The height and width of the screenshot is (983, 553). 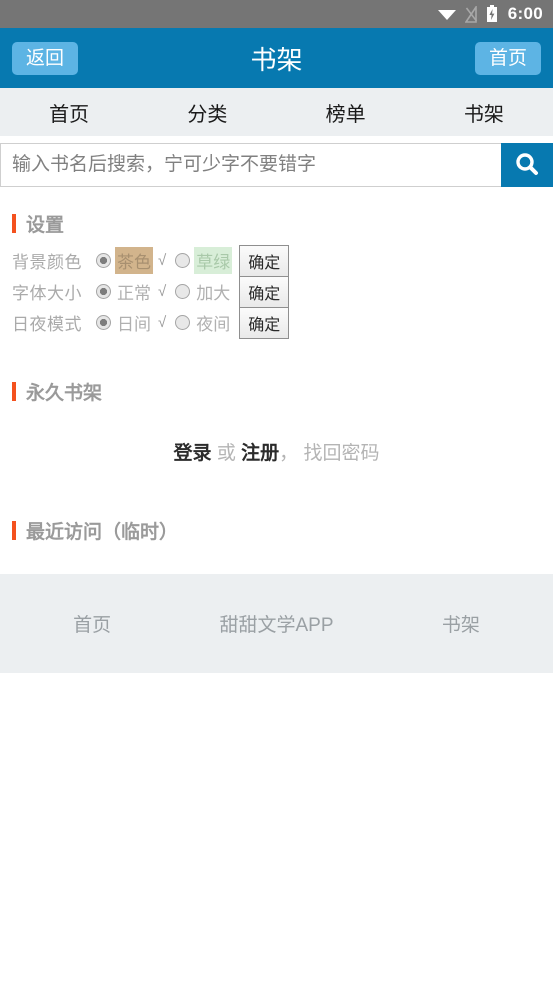 I want to click on radio-bg-tan, so click(x=103, y=260).